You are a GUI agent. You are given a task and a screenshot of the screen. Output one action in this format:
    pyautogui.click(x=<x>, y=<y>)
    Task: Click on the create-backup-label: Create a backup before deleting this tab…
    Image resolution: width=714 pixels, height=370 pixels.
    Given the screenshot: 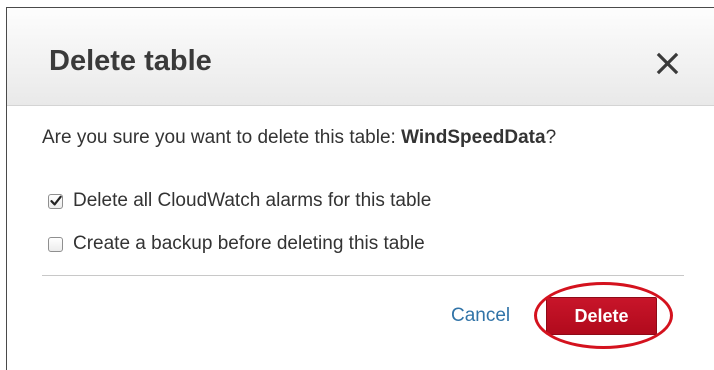 What is the action you would take?
    pyautogui.click(x=249, y=243)
    